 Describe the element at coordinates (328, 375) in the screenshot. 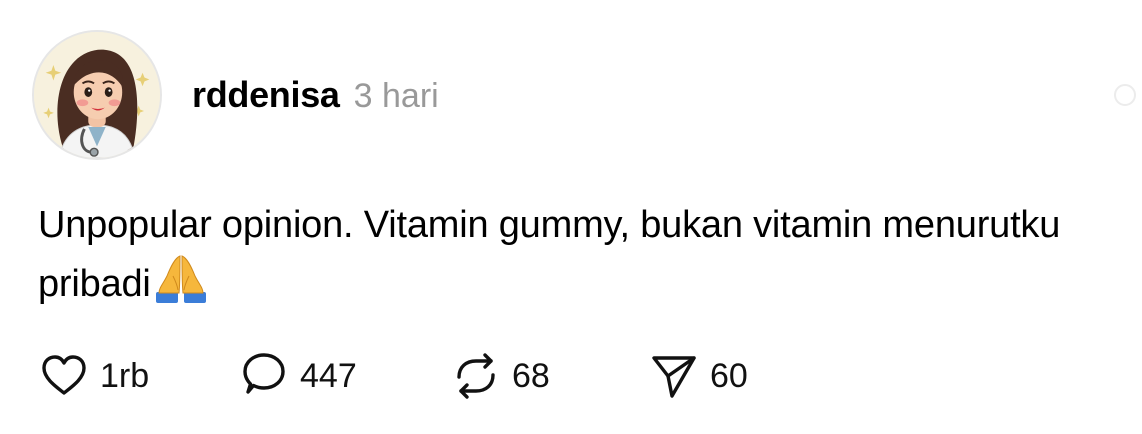

I see `reply-count: 447` at that location.